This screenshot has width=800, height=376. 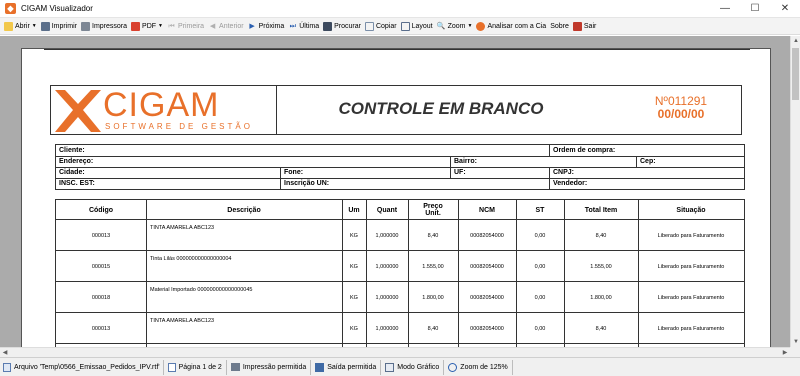 I want to click on status-page: Página 1 de 2, so click(x=195, y=367).